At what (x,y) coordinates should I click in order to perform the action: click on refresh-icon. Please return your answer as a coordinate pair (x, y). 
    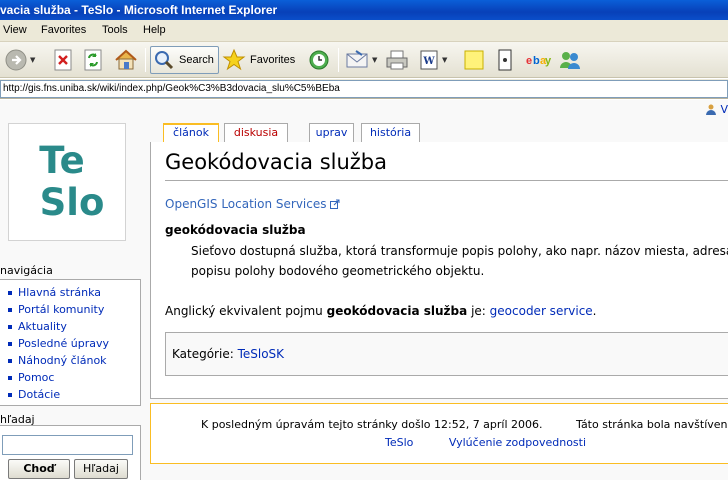
    Looking at the image, I should click on (93, 60).